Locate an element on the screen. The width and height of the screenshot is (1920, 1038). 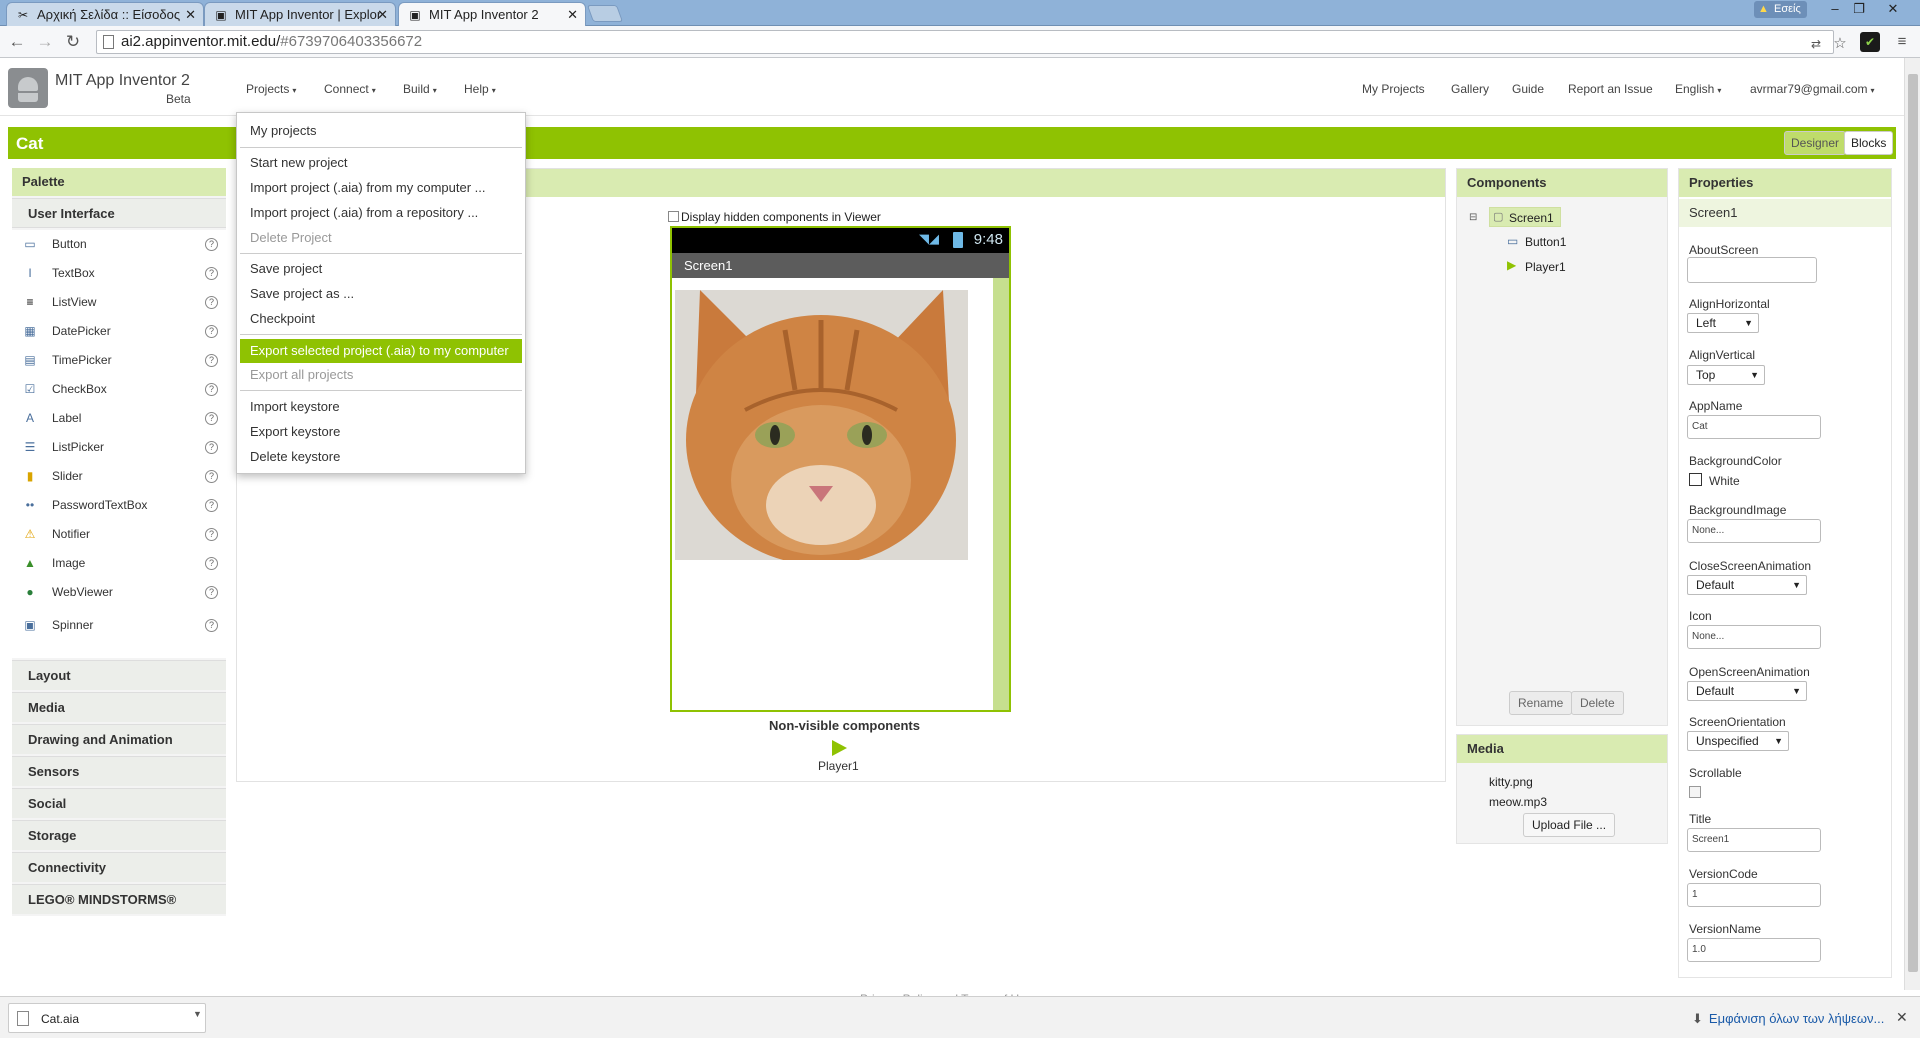
openscreenanimation-select: Default ▼ is located at coordinates (1747, 691).